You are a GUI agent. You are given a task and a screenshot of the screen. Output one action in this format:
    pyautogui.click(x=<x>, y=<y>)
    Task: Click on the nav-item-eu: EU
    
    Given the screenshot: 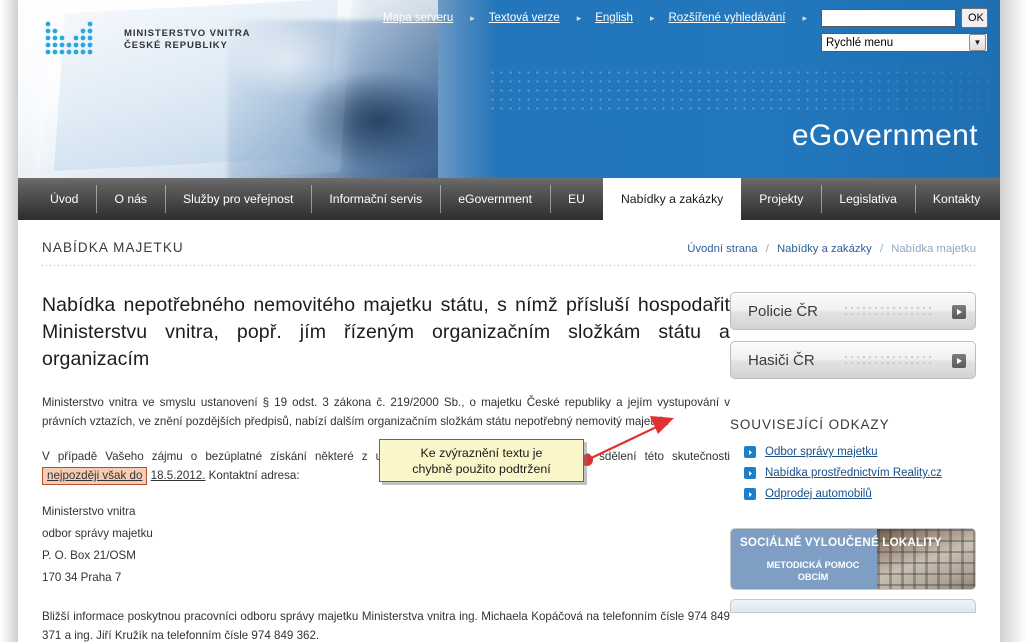 What is the action you would take?
    pyautogui.click(x=576, y=199)
    